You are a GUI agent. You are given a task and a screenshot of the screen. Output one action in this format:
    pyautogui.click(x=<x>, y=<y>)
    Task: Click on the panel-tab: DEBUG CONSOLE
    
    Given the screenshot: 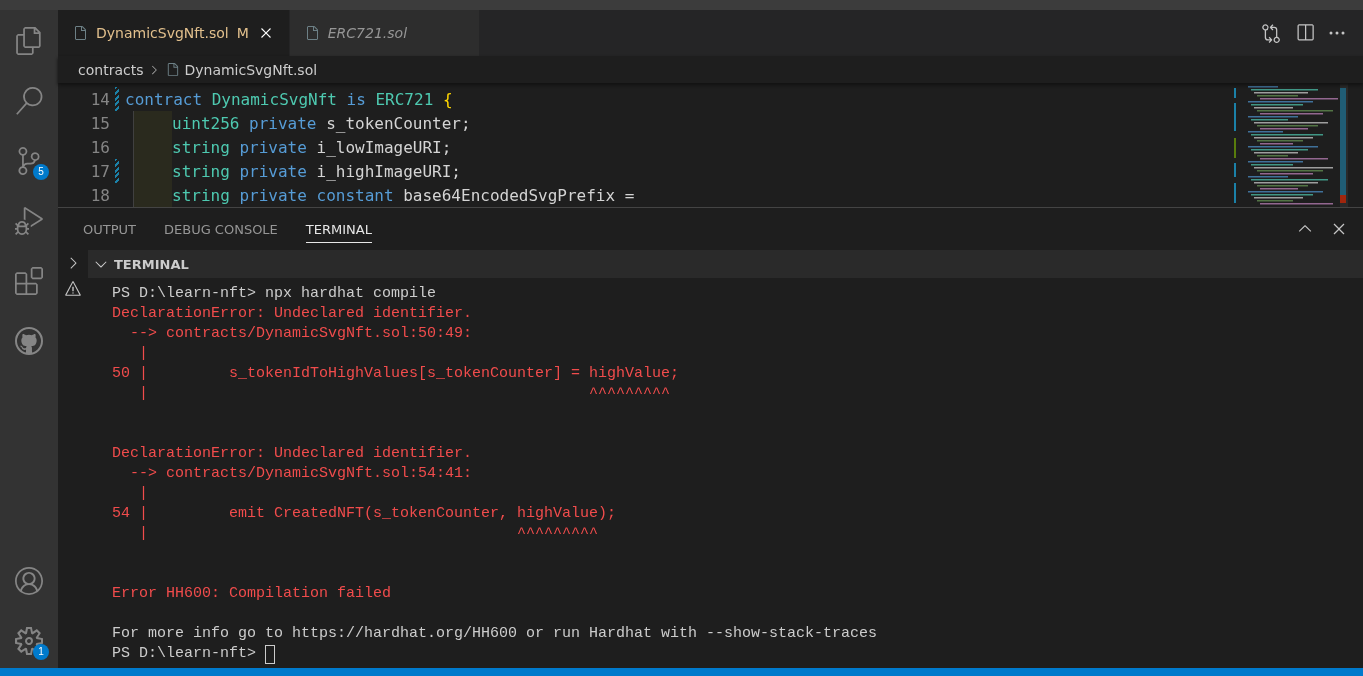 What is the action you would take?
    pyautogui.click(x=221, y=229)
    